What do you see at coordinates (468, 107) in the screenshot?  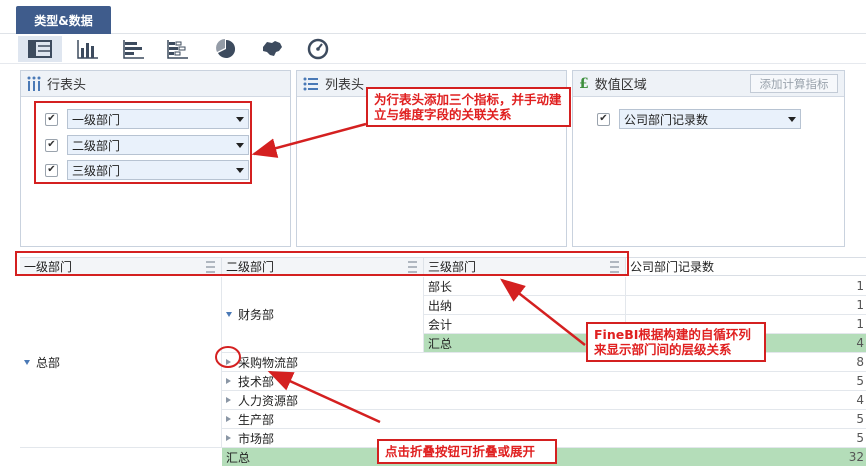 I see `annotation-row-header: 为行表头添加三个指标，并手动建立与维度字段的关联关系` at bounding box center [468, 107].